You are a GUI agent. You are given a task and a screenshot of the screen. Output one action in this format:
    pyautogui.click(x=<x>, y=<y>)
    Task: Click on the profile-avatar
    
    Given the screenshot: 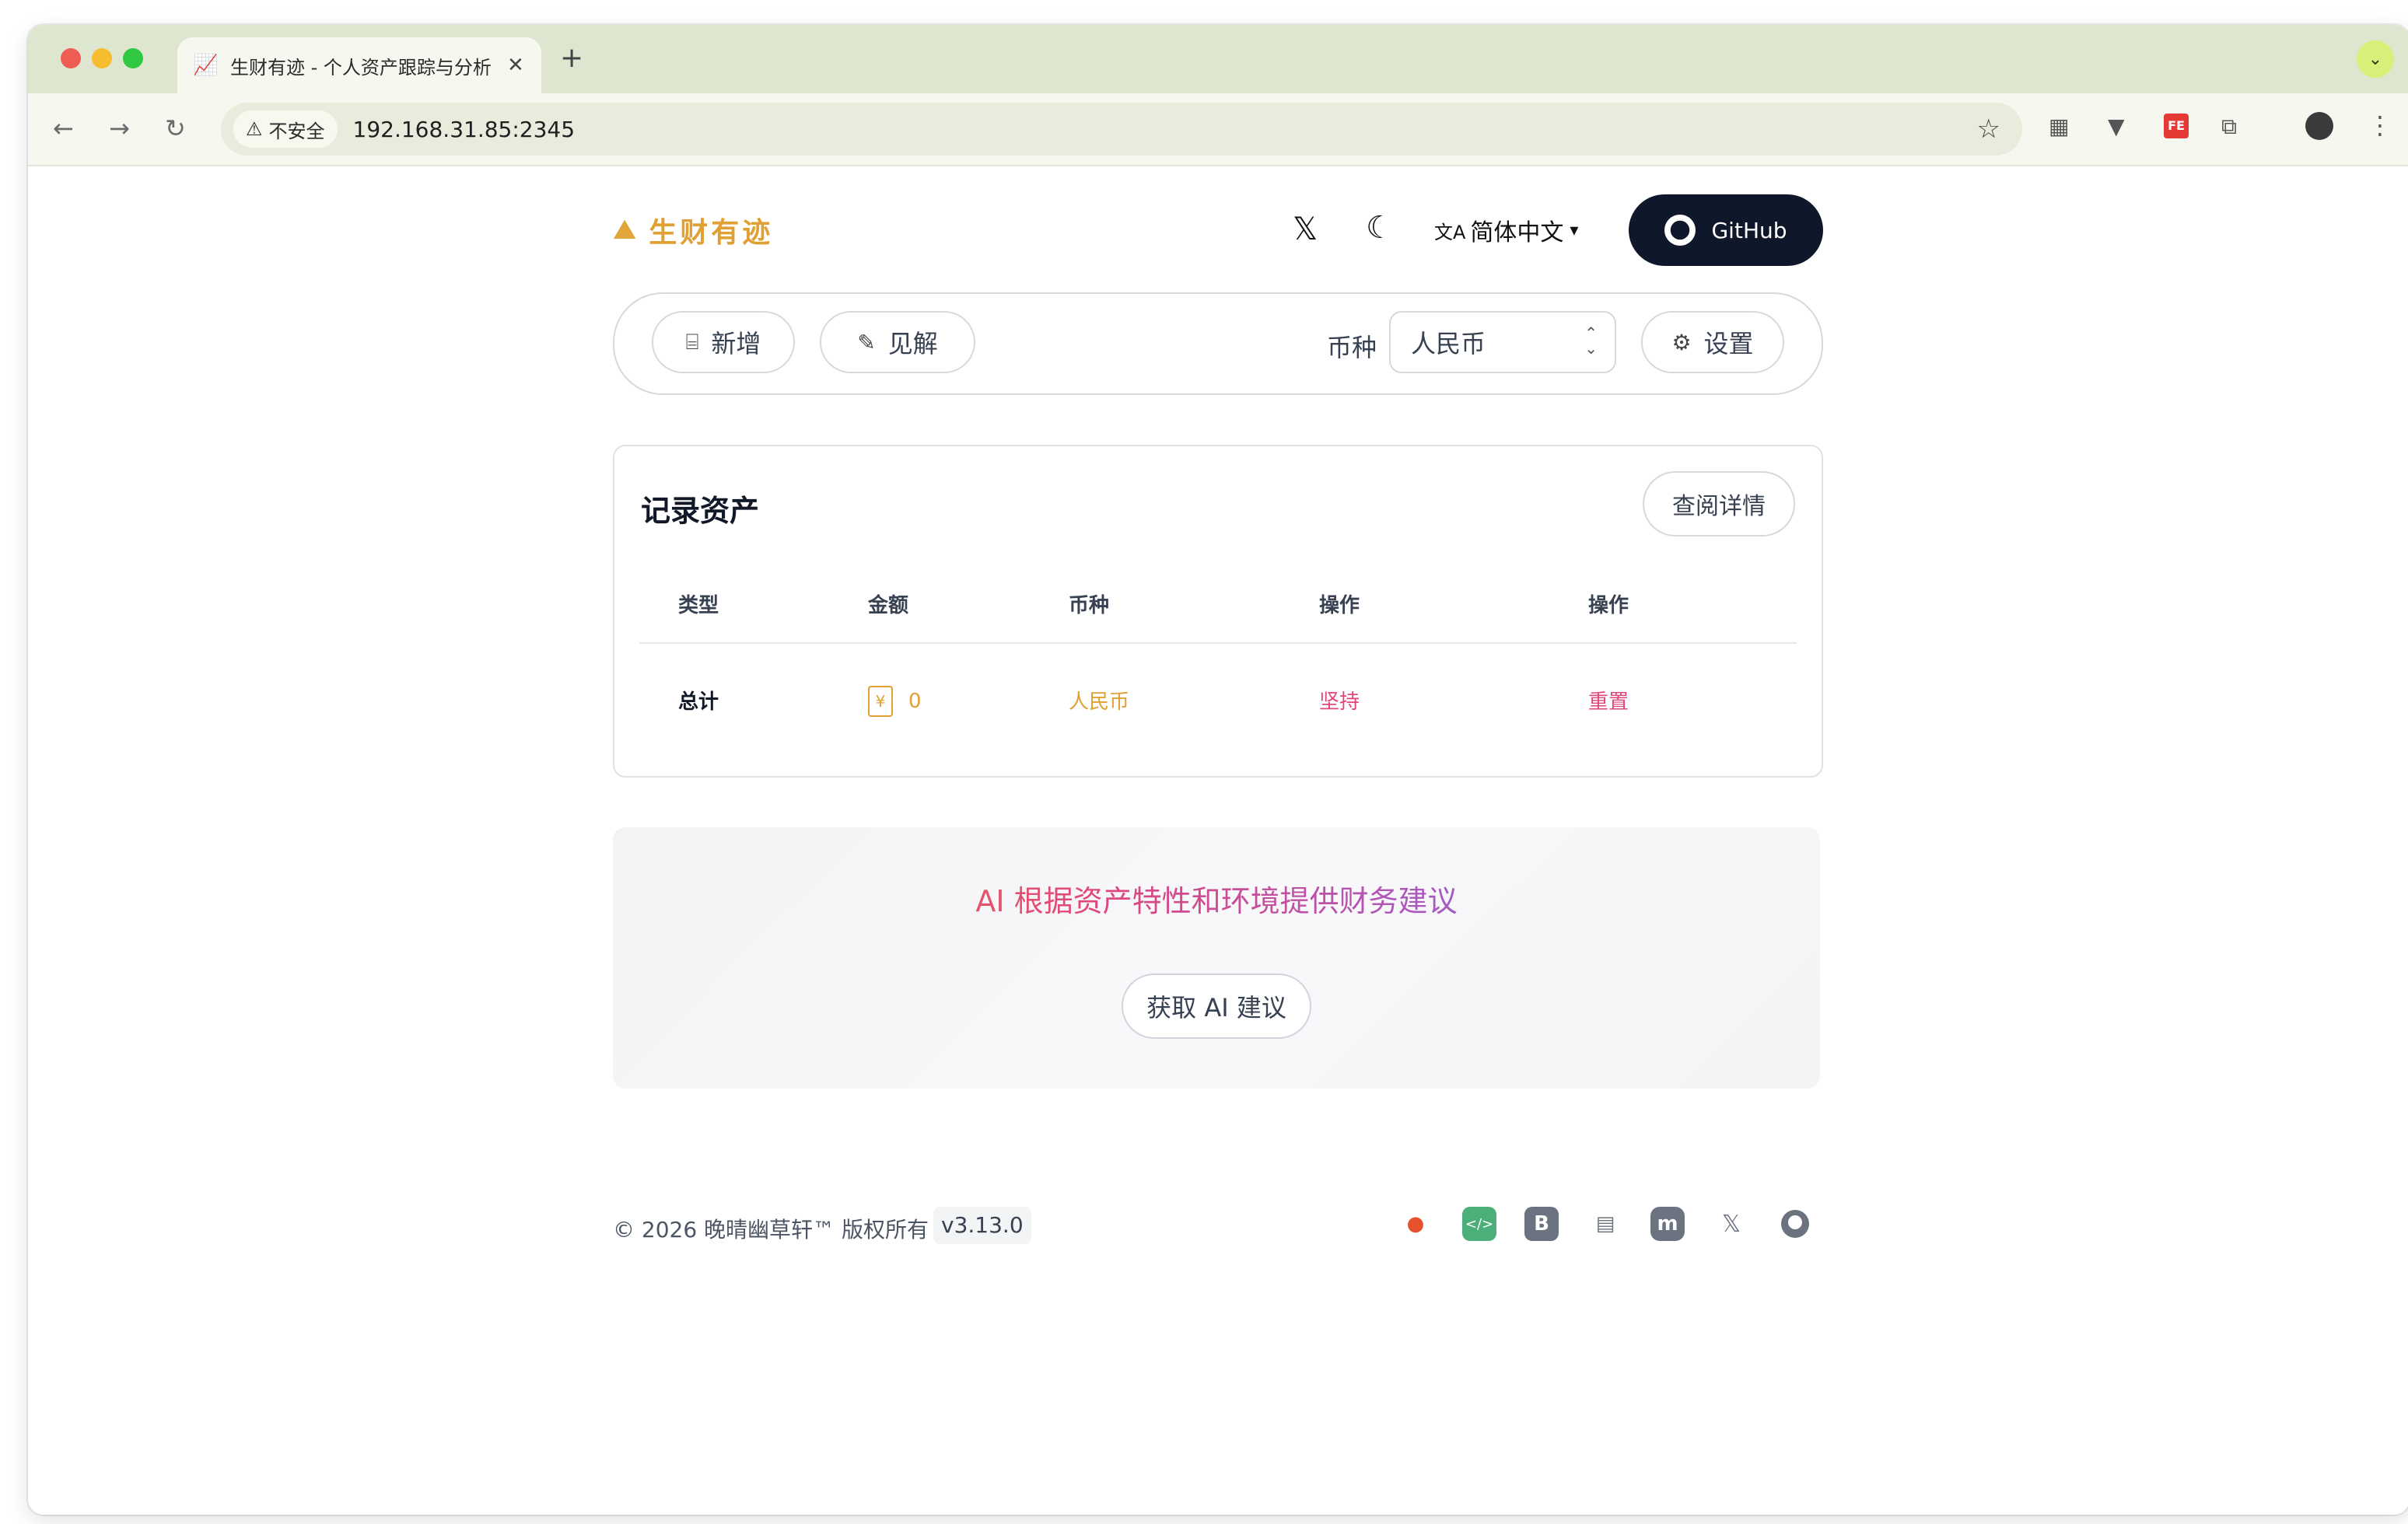 What is the action you would take?
    pyautogui.click(x=2319, y=126)
    